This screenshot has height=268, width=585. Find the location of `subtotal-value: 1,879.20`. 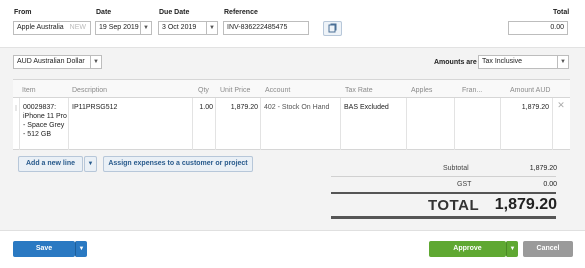

subtotal-value: 1,879.20 is located at coordinates (543, 168).